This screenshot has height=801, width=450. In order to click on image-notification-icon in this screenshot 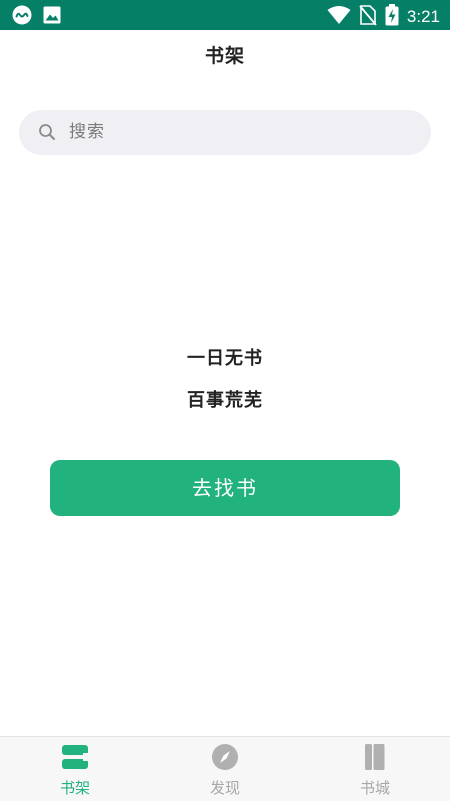, I will do `click(52, 17)`.